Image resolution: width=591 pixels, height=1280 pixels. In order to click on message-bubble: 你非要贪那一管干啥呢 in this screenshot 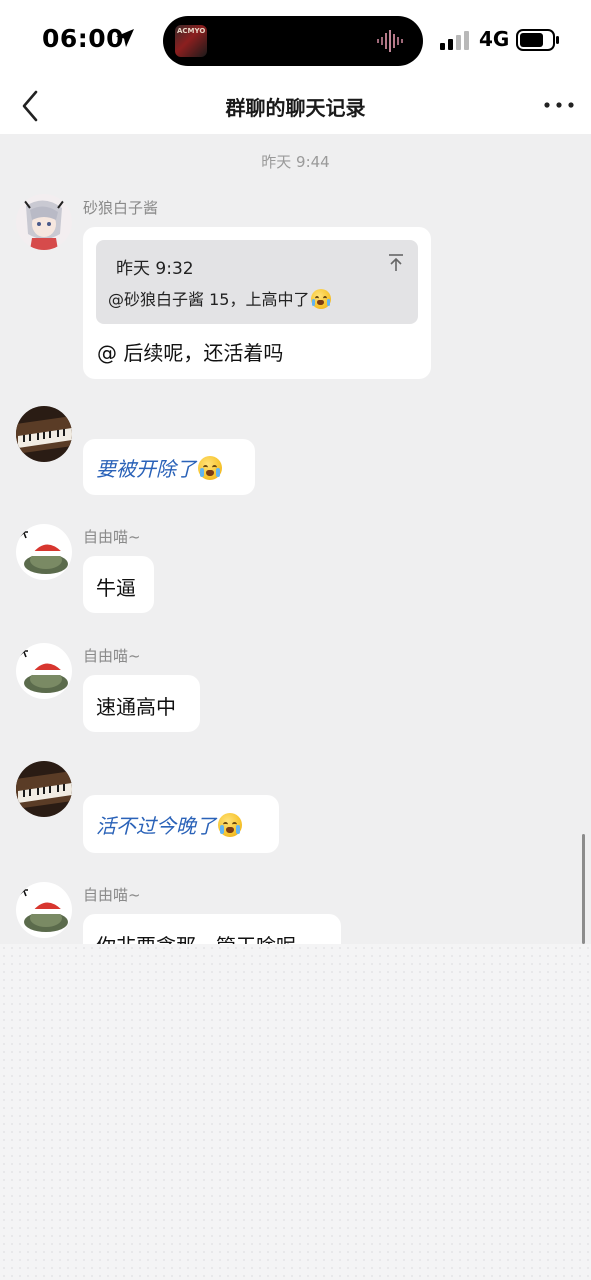, I will do `click(212, 929)`.